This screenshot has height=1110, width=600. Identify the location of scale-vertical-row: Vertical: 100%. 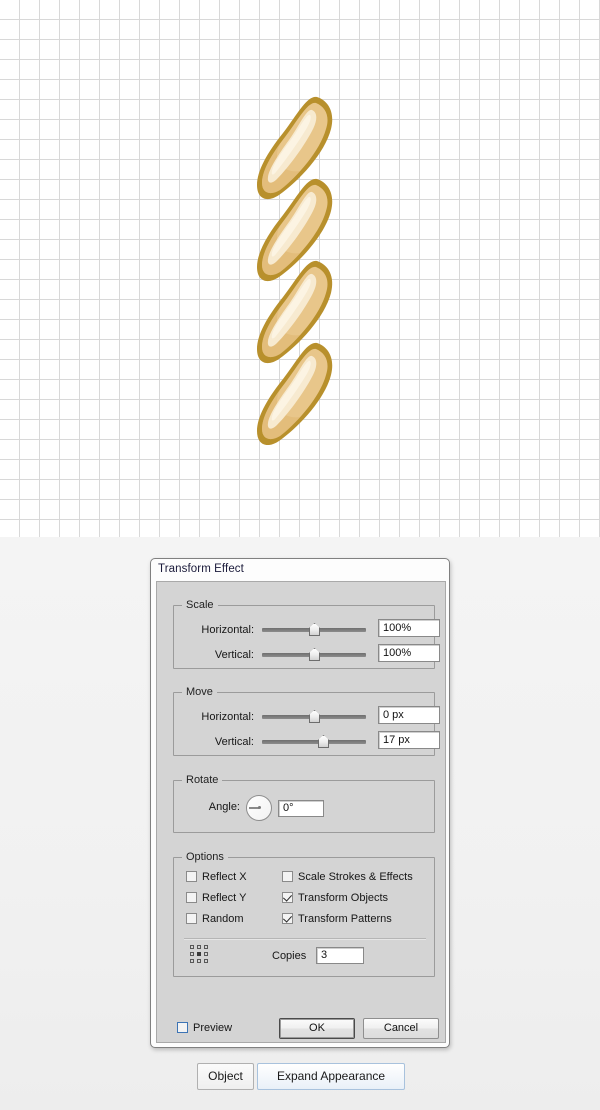
(307, 654).